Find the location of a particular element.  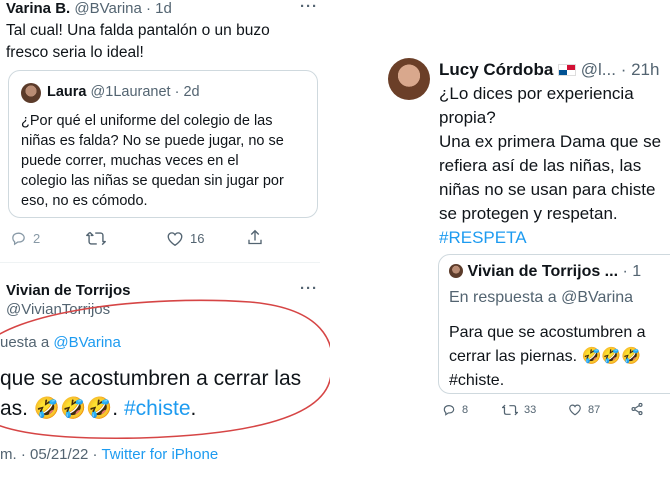

like-count: 87 is located at coordinates (594, 409).